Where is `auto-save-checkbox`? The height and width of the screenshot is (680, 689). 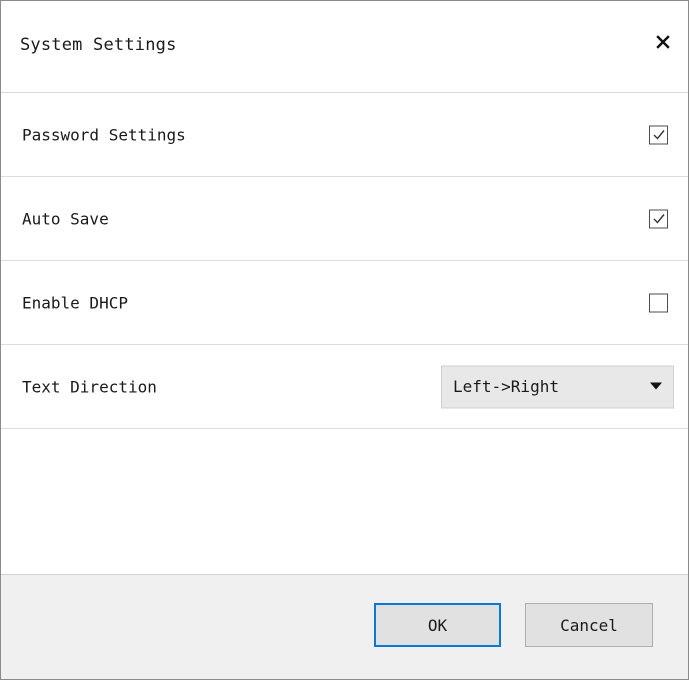 auto-save-checkbox is located at coordinates (658, 218).